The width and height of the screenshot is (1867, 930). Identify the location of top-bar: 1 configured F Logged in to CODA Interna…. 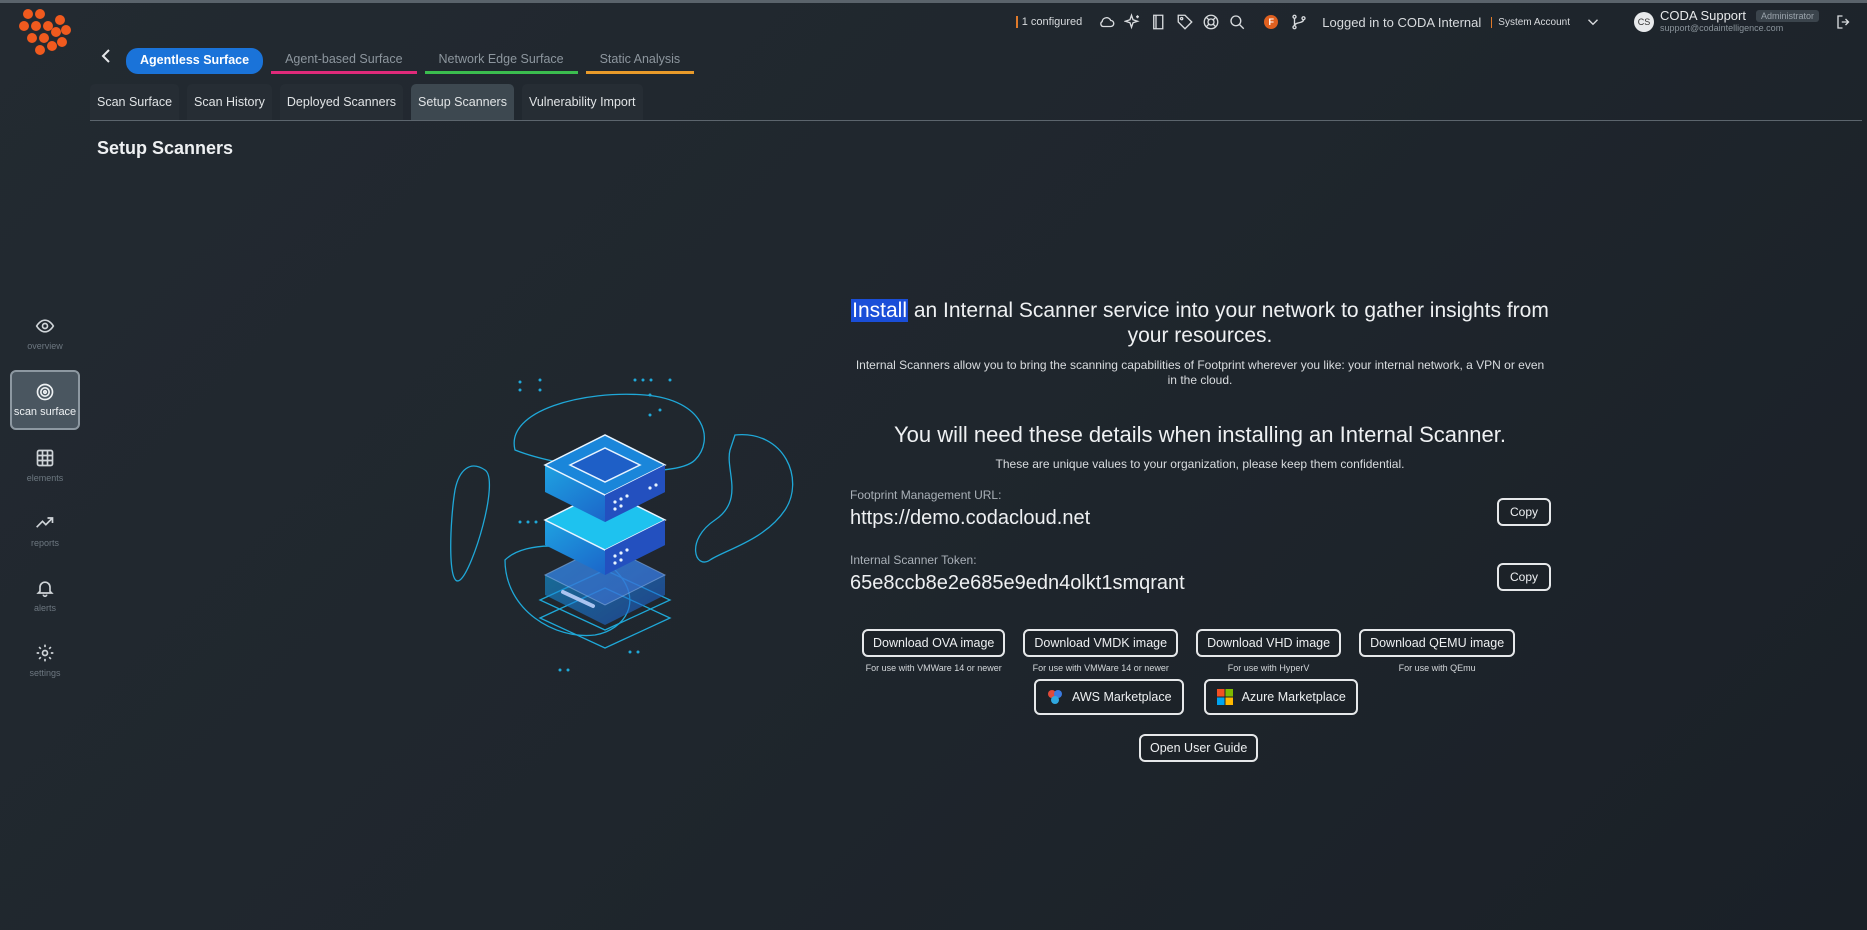
(1436, 22).